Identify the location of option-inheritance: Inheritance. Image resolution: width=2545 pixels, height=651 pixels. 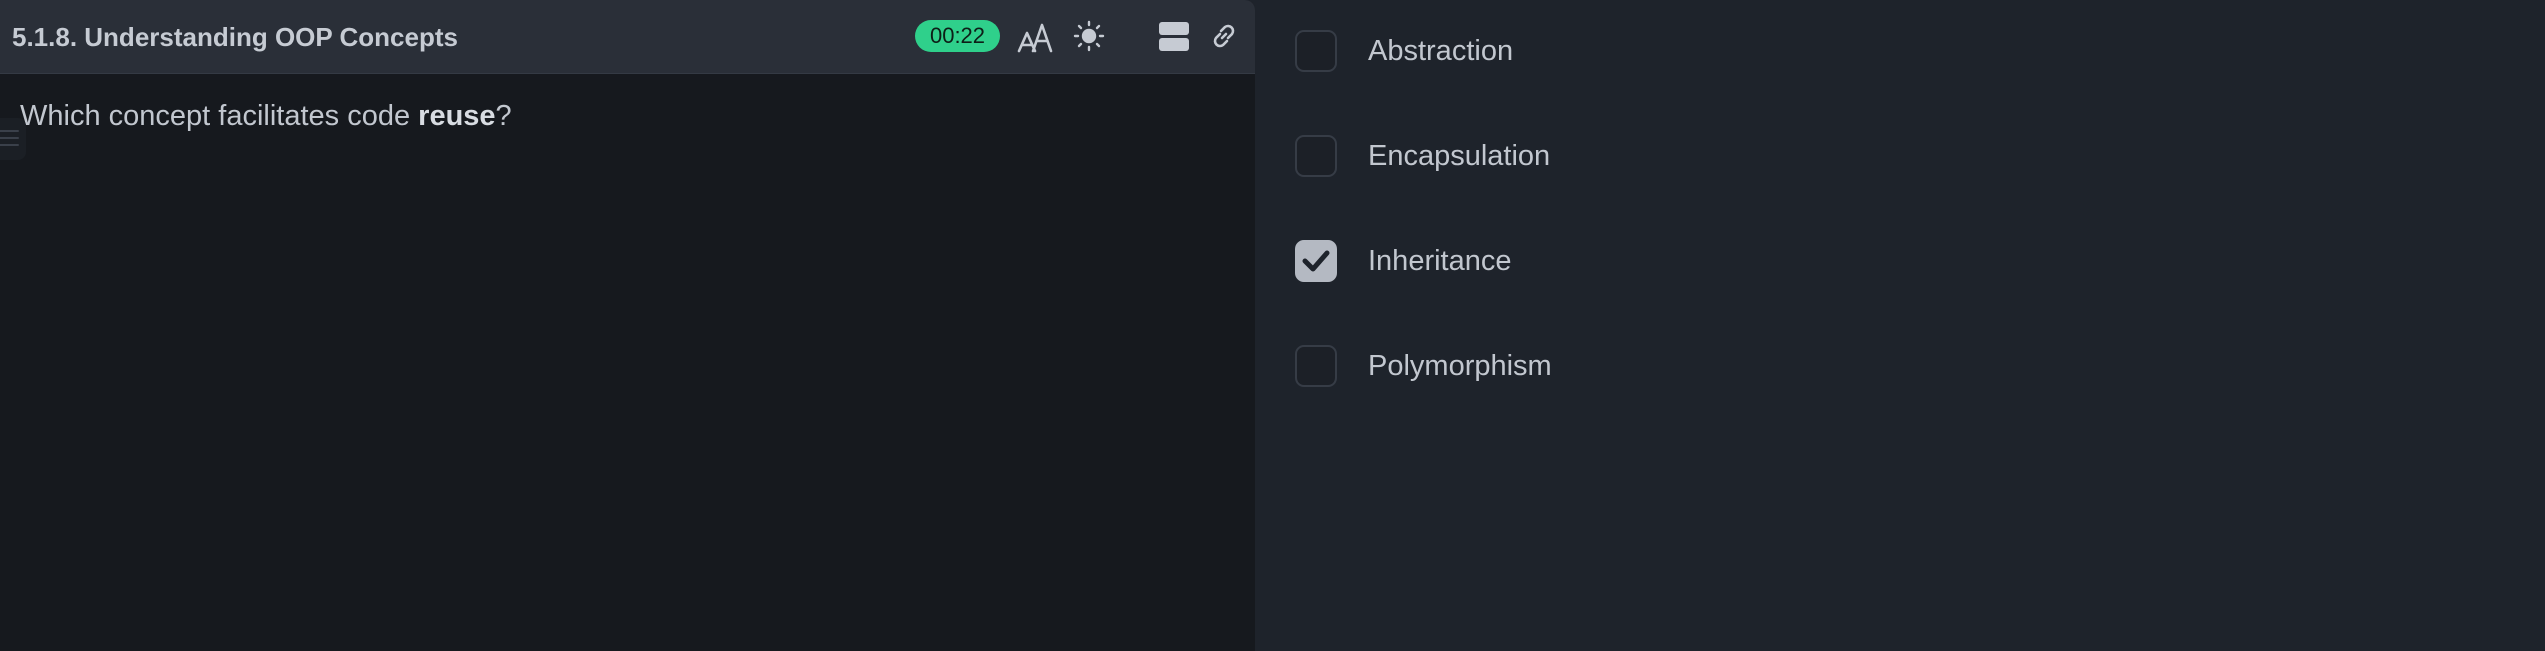
(1403, 261).